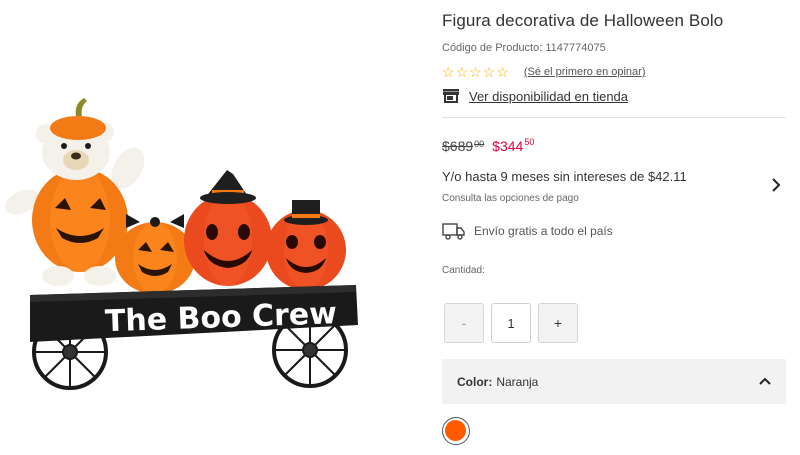 The width and height of the screenshot is (800, 455). I want to click on price-row: $689 00 $344 50, so click(488, 145).